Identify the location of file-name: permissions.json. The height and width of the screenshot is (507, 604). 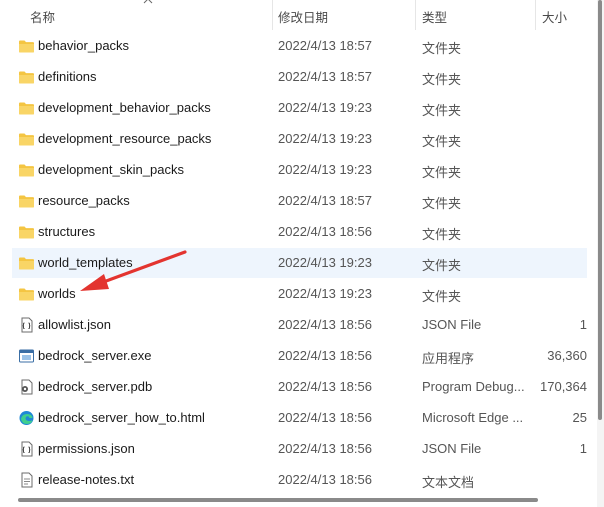
(86, 448).